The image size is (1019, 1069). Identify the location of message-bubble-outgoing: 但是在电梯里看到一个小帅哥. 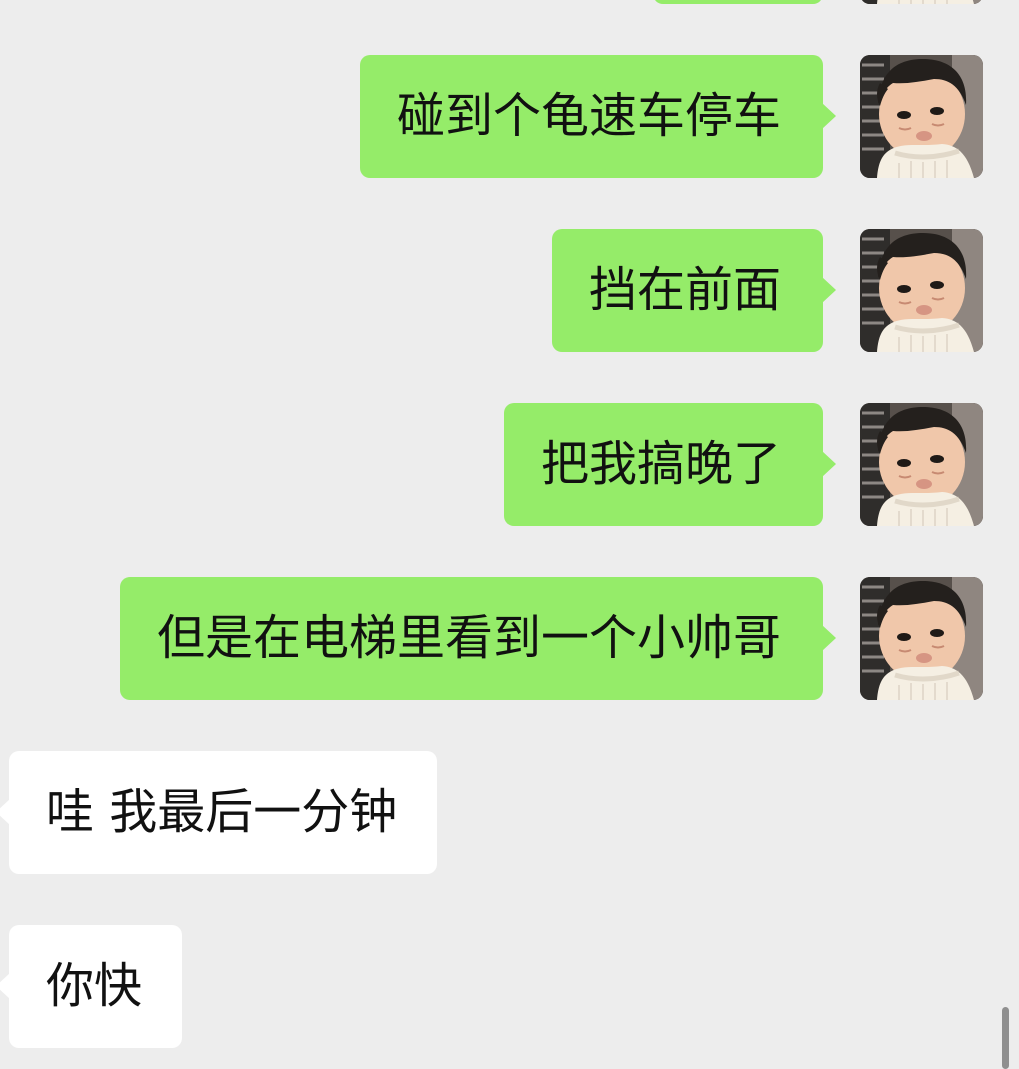
(478, 638).